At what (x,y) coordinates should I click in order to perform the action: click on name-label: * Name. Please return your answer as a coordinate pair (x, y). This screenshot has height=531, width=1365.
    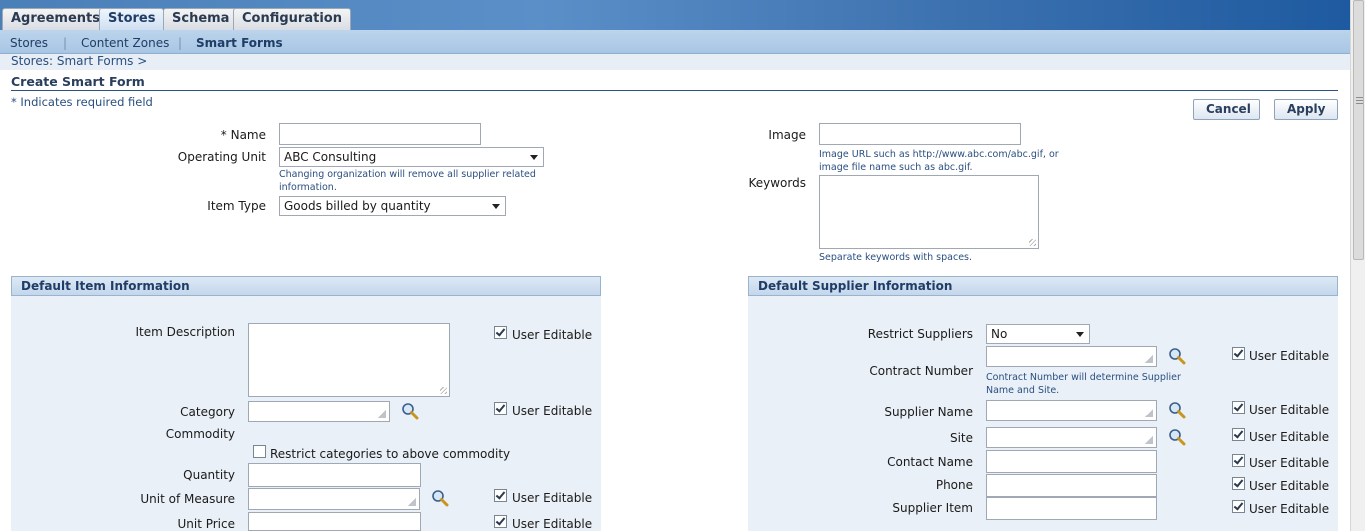
    Looking at the image, I should click on (243, 135).